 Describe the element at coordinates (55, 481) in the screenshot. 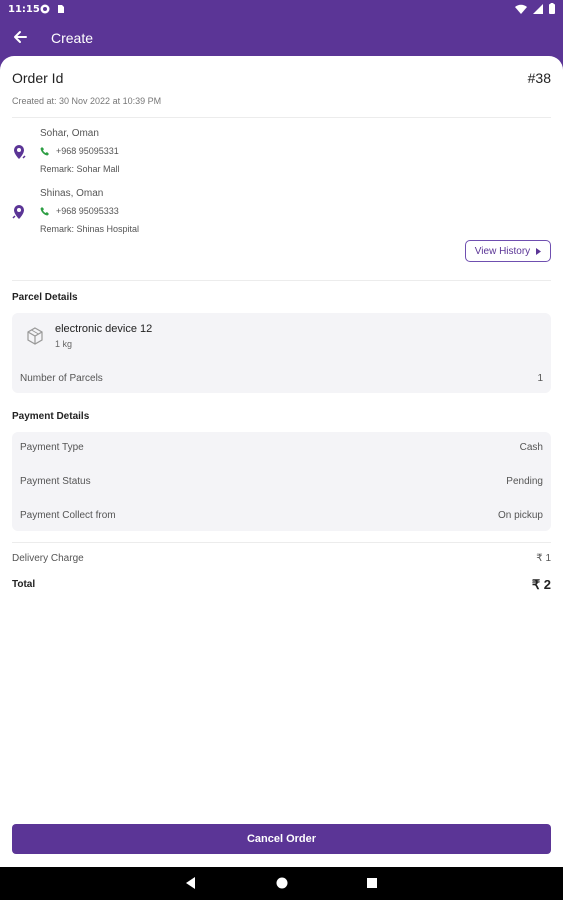

I see `payment-status-label: Payment Status` at that location.